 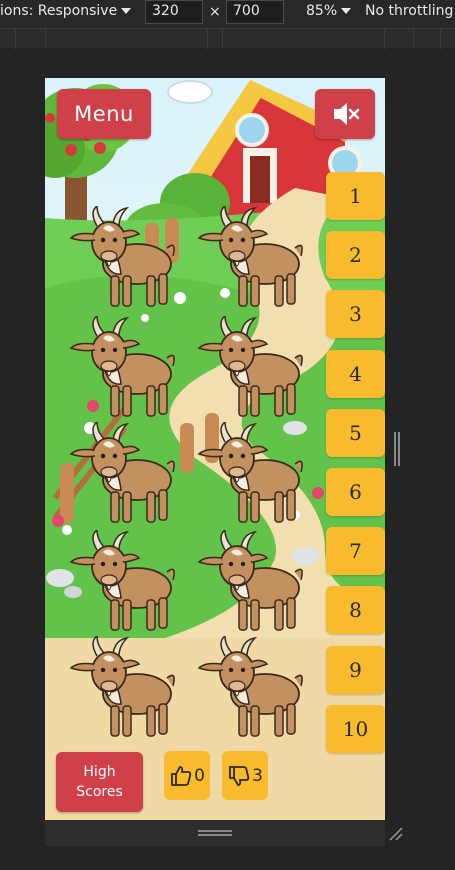 I want to click on resize-handle-corner, so click(x=396, y=834).